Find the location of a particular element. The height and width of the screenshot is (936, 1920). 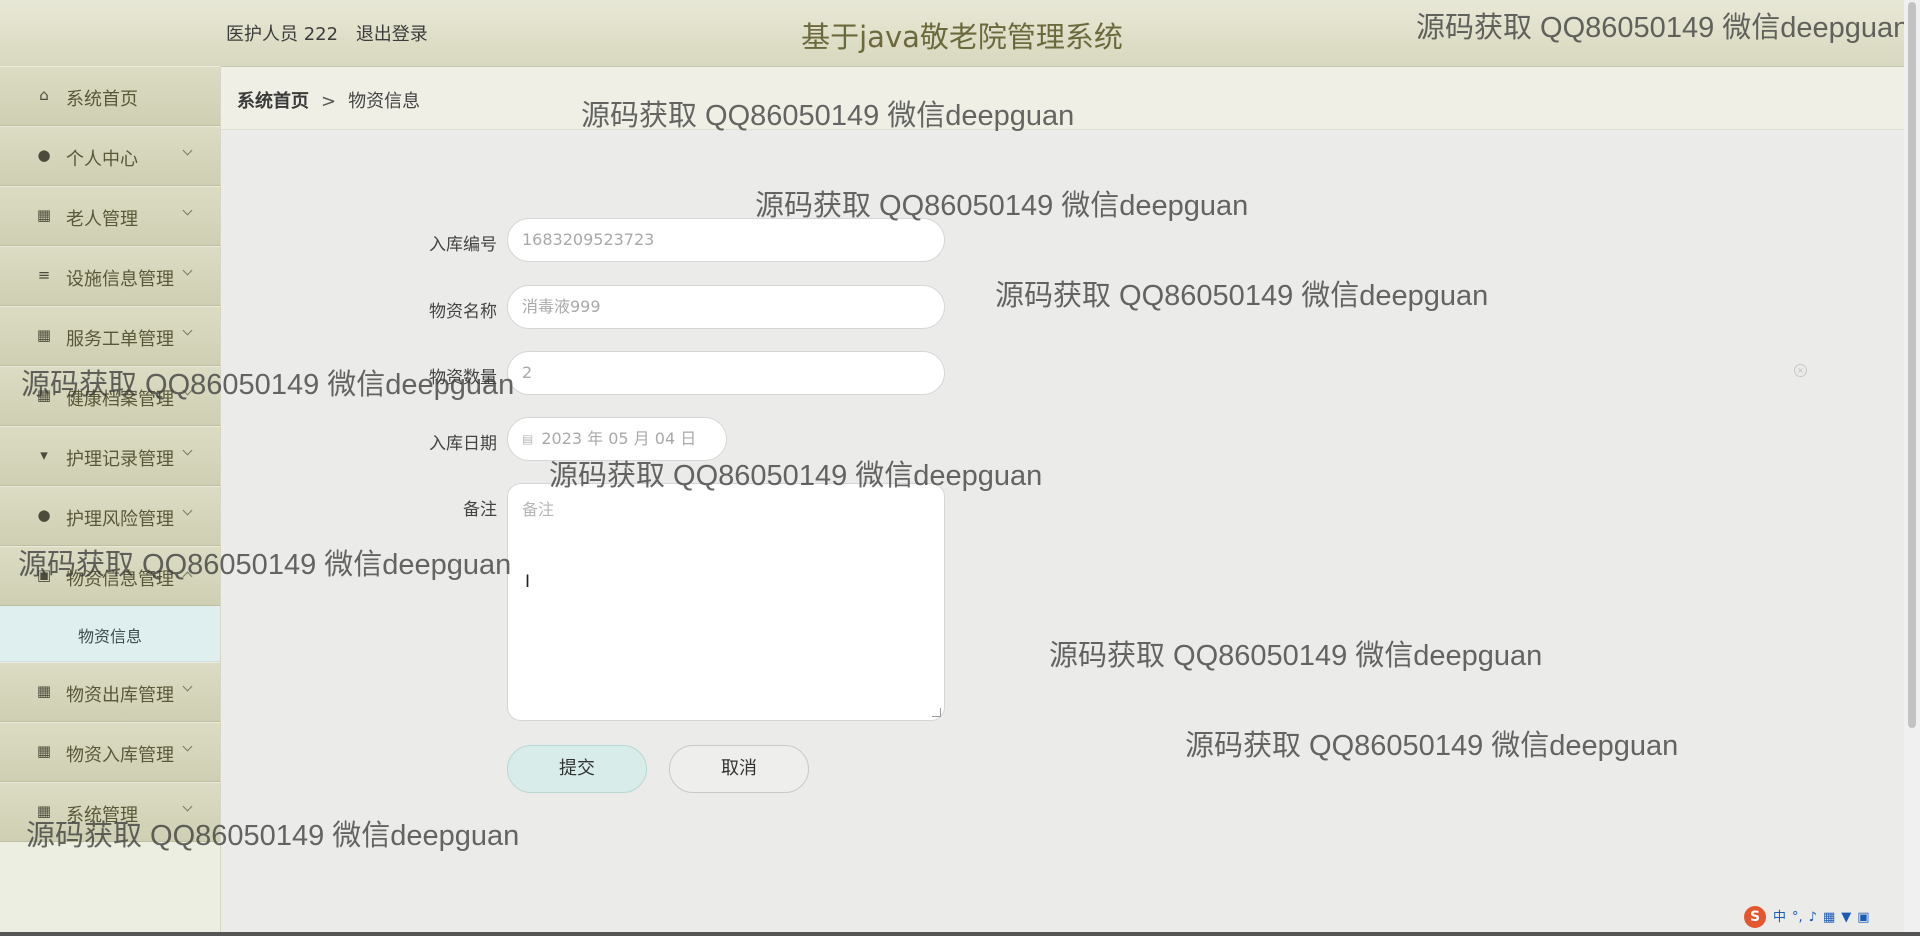

stock-date-picker: ▤ 2023 年 05 月 04 日 is located at coordinates (617, 439).